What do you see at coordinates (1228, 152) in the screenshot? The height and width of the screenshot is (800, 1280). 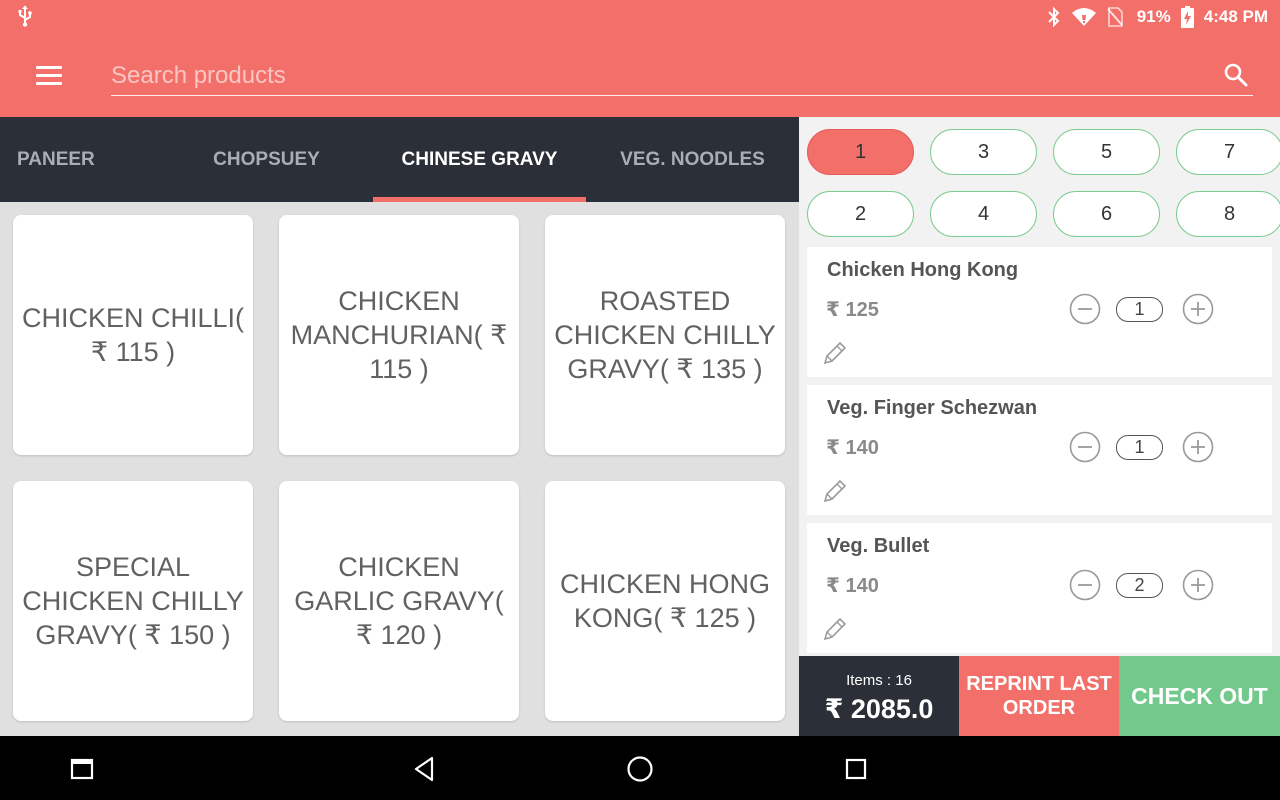 I see `table-button-7: 7` at bounding box center [1228, 152].